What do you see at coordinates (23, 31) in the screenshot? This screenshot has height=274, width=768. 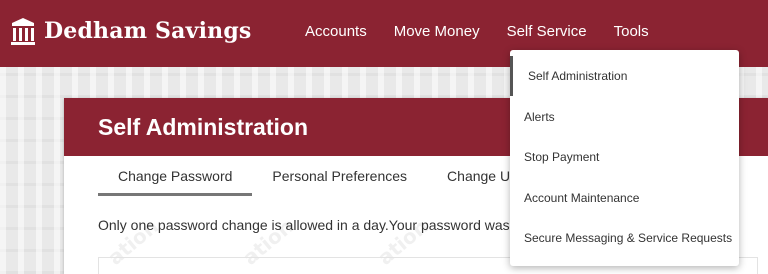 I see `bank-building-icon` at bounding box center [23, 31].